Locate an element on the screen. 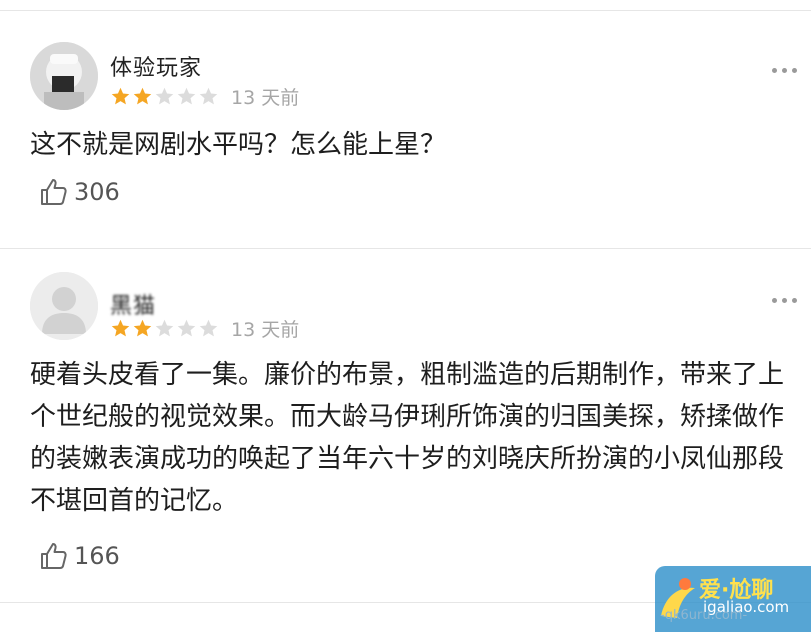  watermark-sub-url: -qk6uru.com- is located at coordinates (704, 615).